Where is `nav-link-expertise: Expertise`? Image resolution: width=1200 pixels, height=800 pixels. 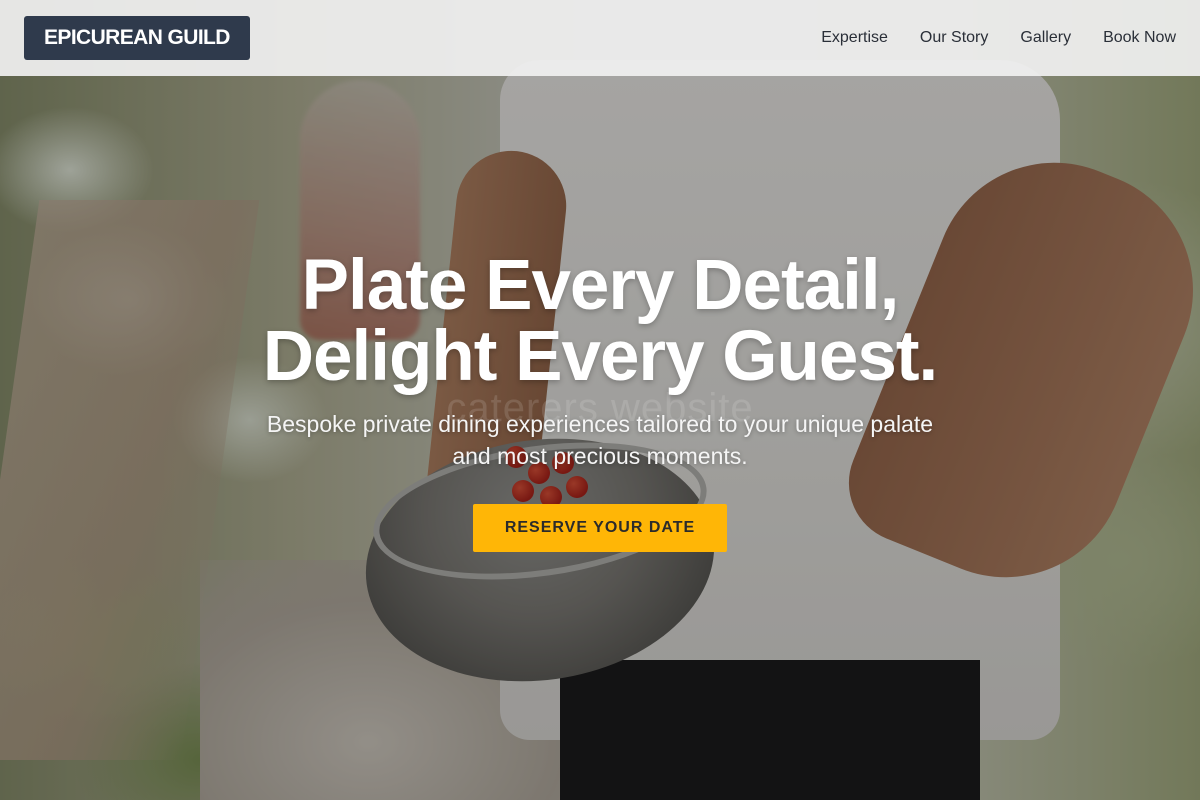 nav-link-expertise: Expertise is located at coordinates (854, 38).